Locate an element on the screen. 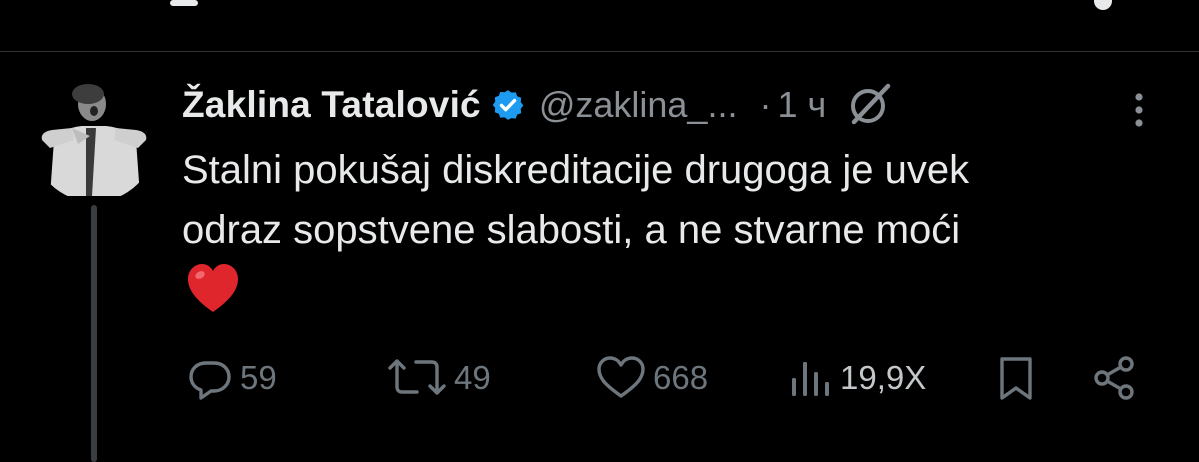  action-bar: 59 49 668 19,9X is located at coordinates (599, 380).